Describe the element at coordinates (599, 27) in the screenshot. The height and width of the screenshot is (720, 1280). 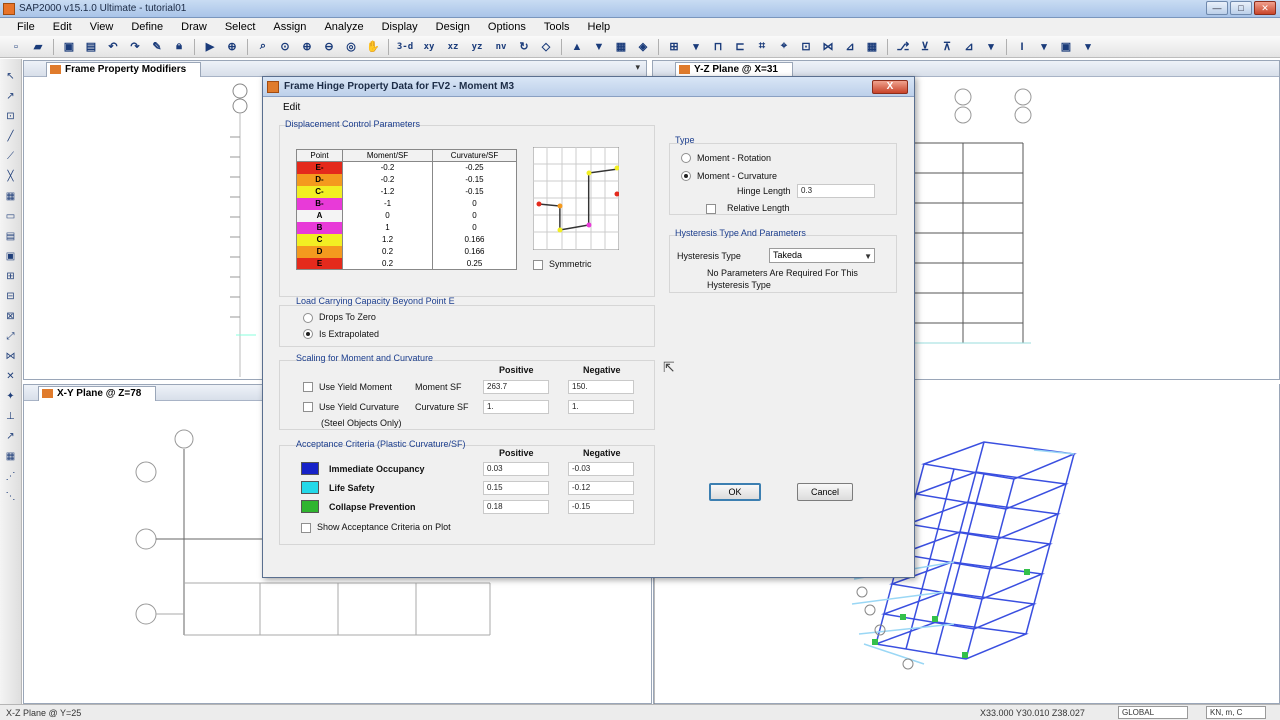
I see `menu-help: Help` at that location.